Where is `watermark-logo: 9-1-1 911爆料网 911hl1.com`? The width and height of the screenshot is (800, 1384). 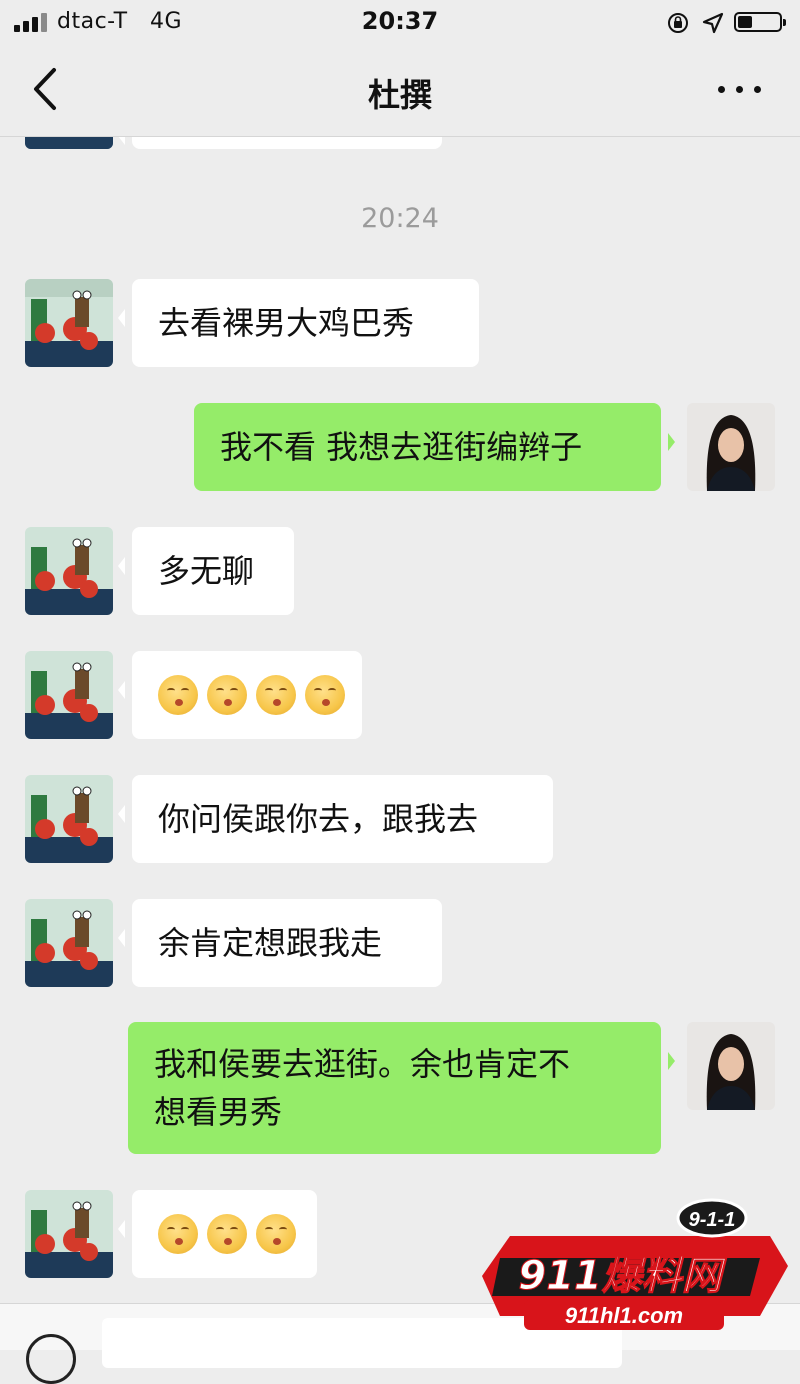 watermark-logo: 9-1-1 911爆料网 911hl1.com is located at coordinates (630, 1272).